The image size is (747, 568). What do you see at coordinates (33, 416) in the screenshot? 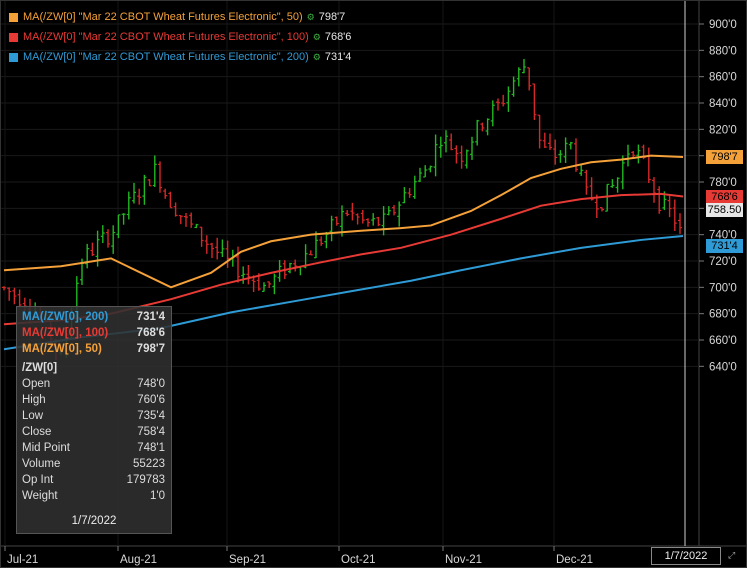
I see `tooltip-label: Low` at bounding box center [33, 416].